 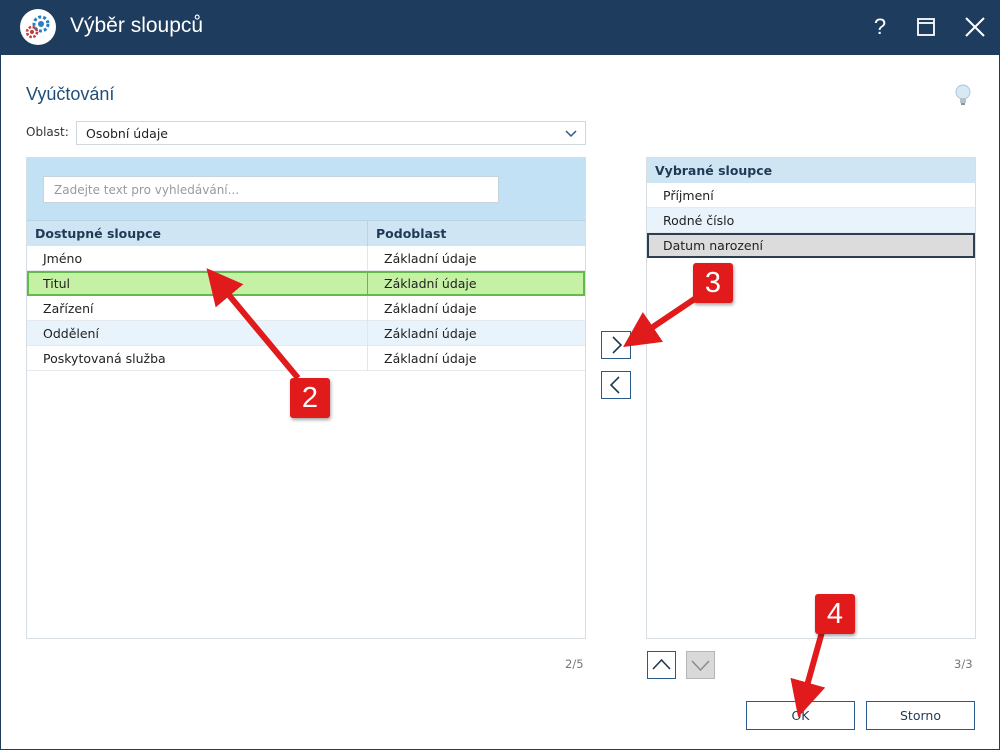 What do you see at coordinates (920, 715) in the screenshot?
I see `cancel-button: Storno` at bounding box center [920, 715].